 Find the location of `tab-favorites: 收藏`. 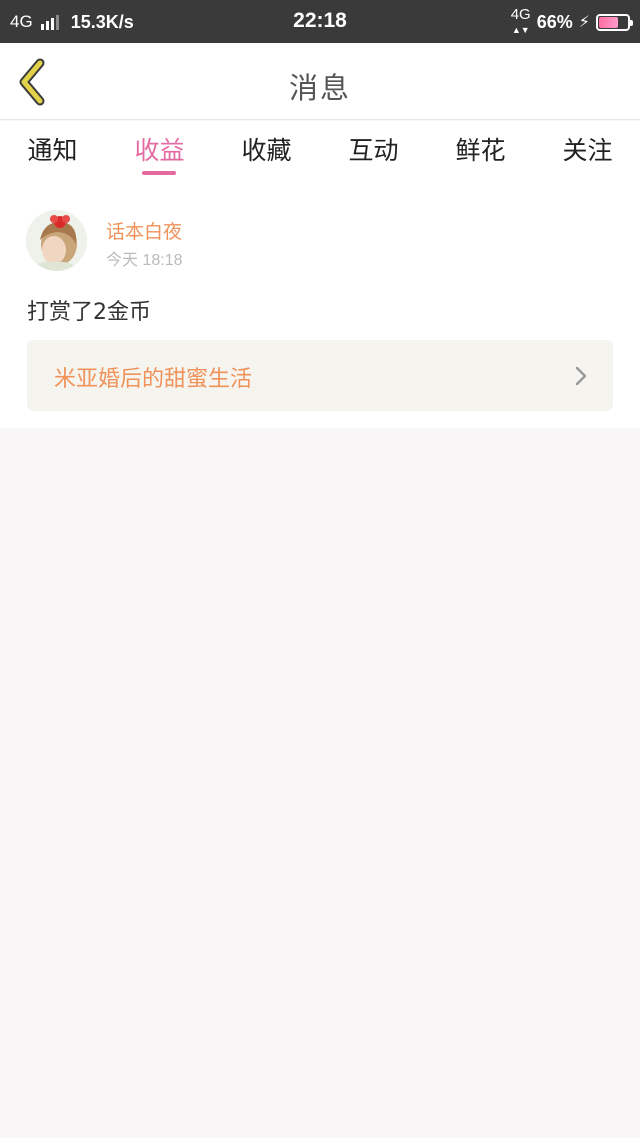

tab-favorites: 收藏 is located at coordinates (266, 149).